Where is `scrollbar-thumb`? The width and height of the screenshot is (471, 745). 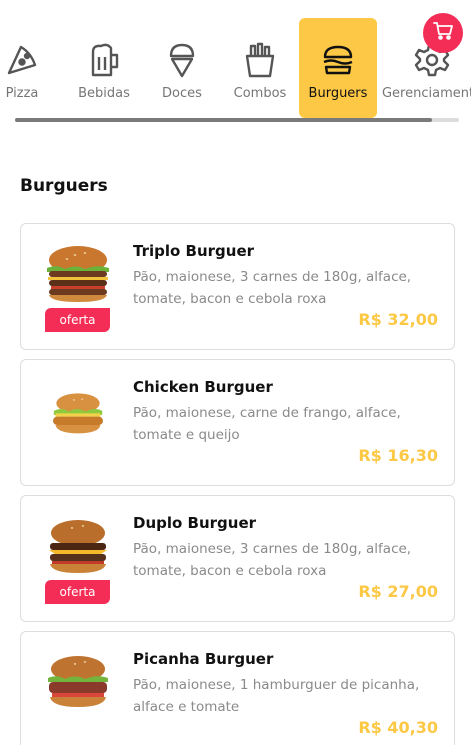 scrollbar-thumb is located at coordinates (223, 120).